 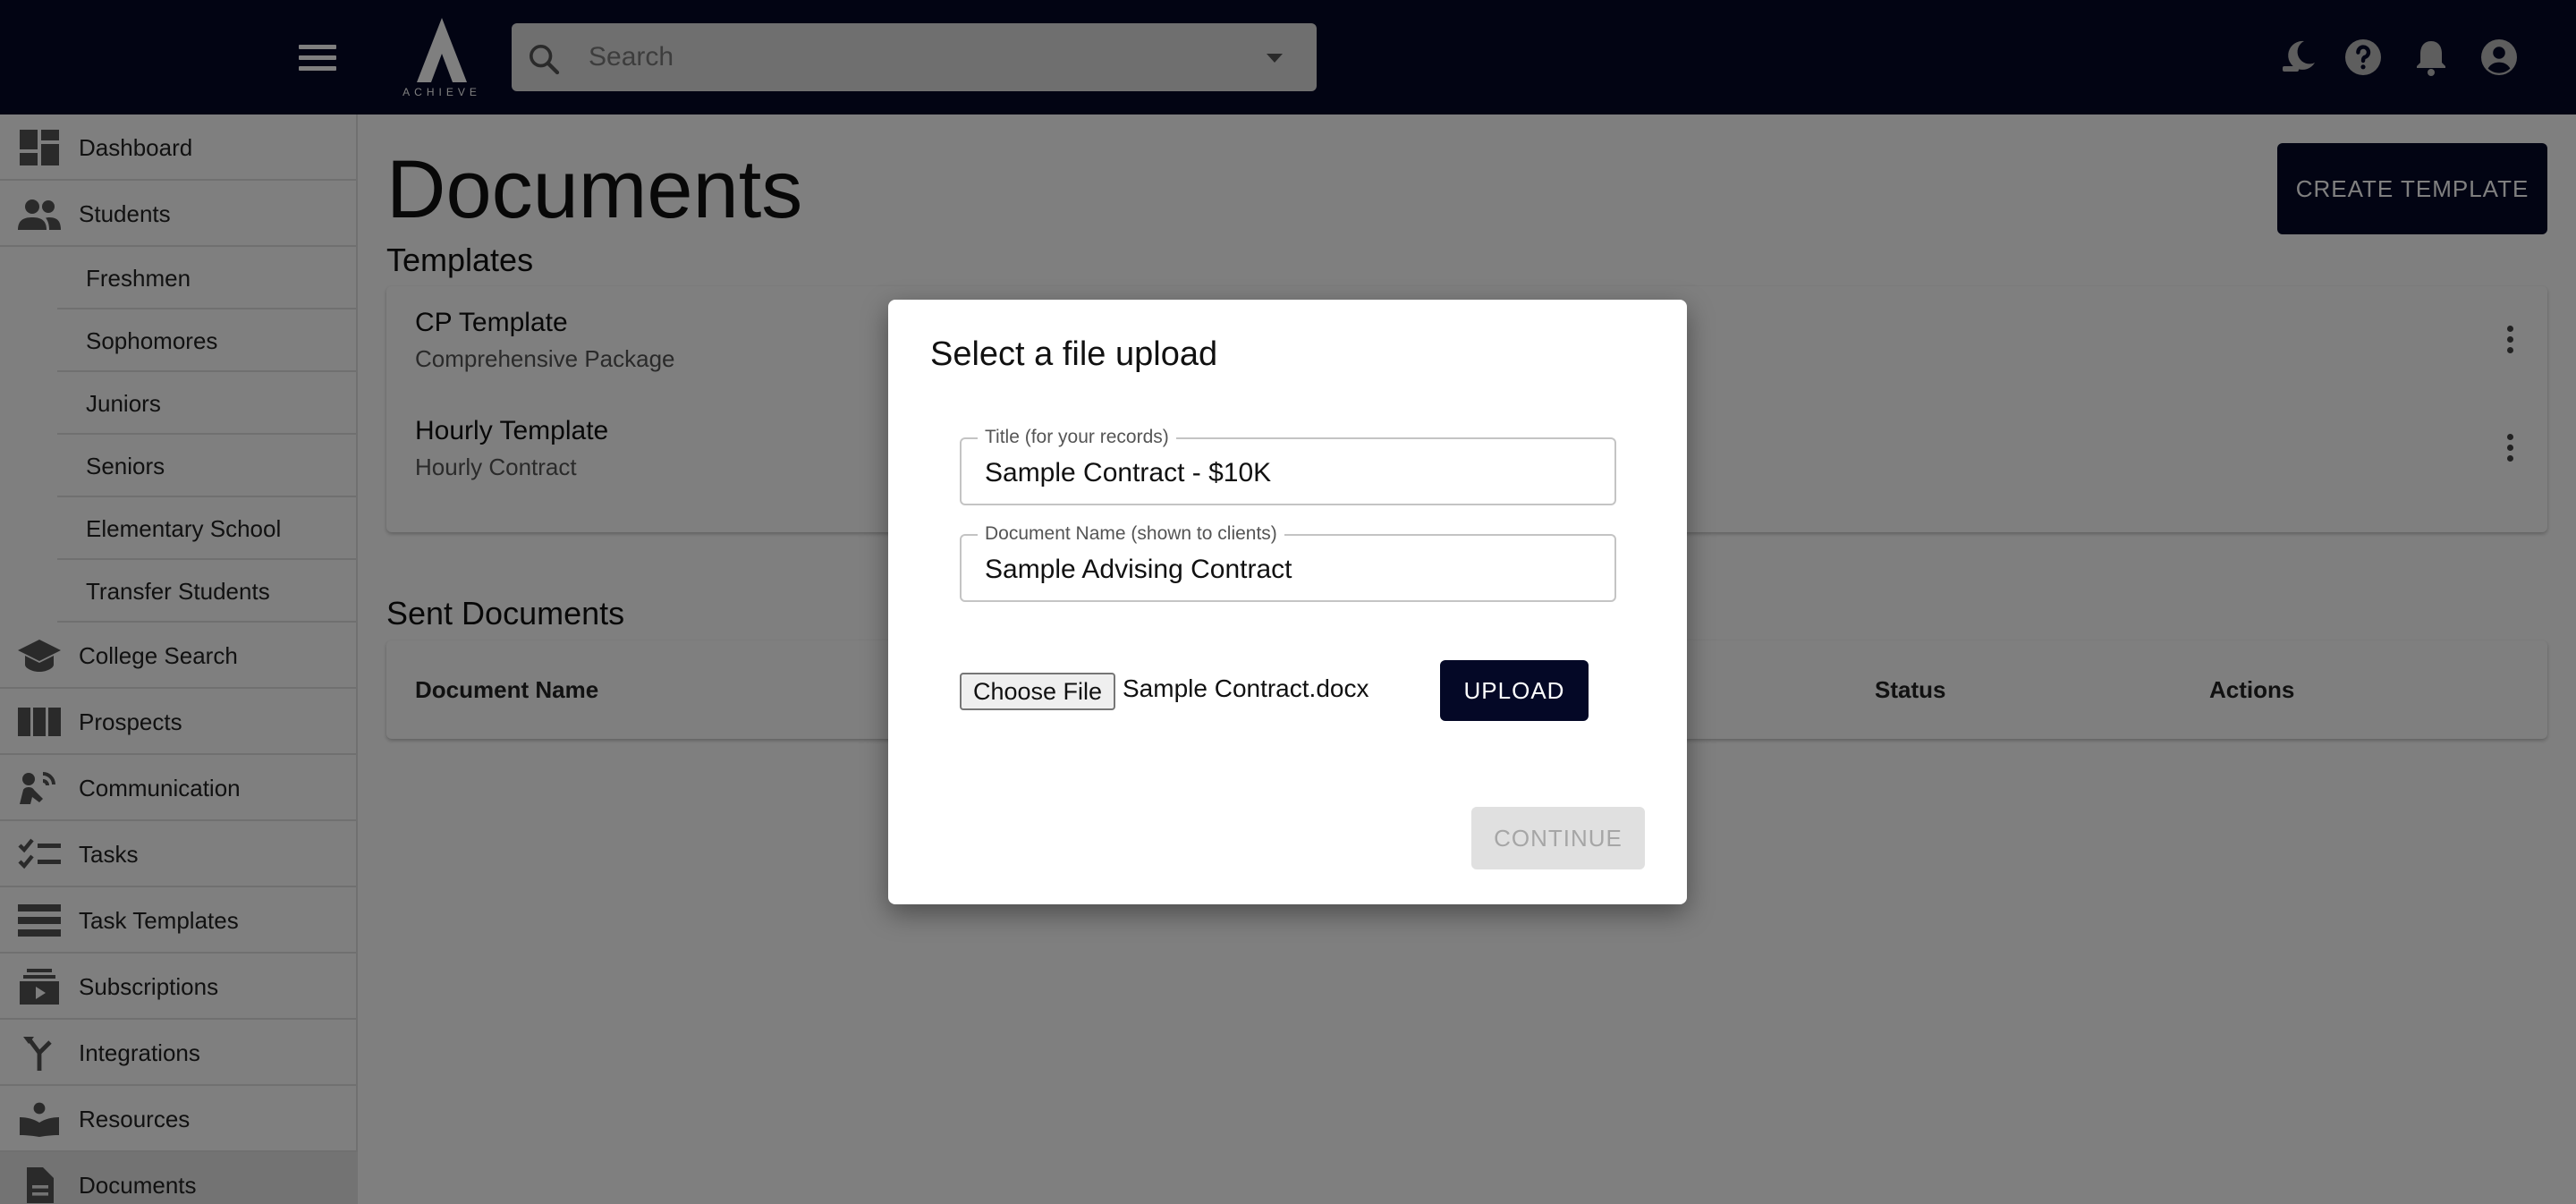 What do you see at coordinates (1289, 473) in the screenshot?
I see `title-input` at bounding box center [1289, 473].